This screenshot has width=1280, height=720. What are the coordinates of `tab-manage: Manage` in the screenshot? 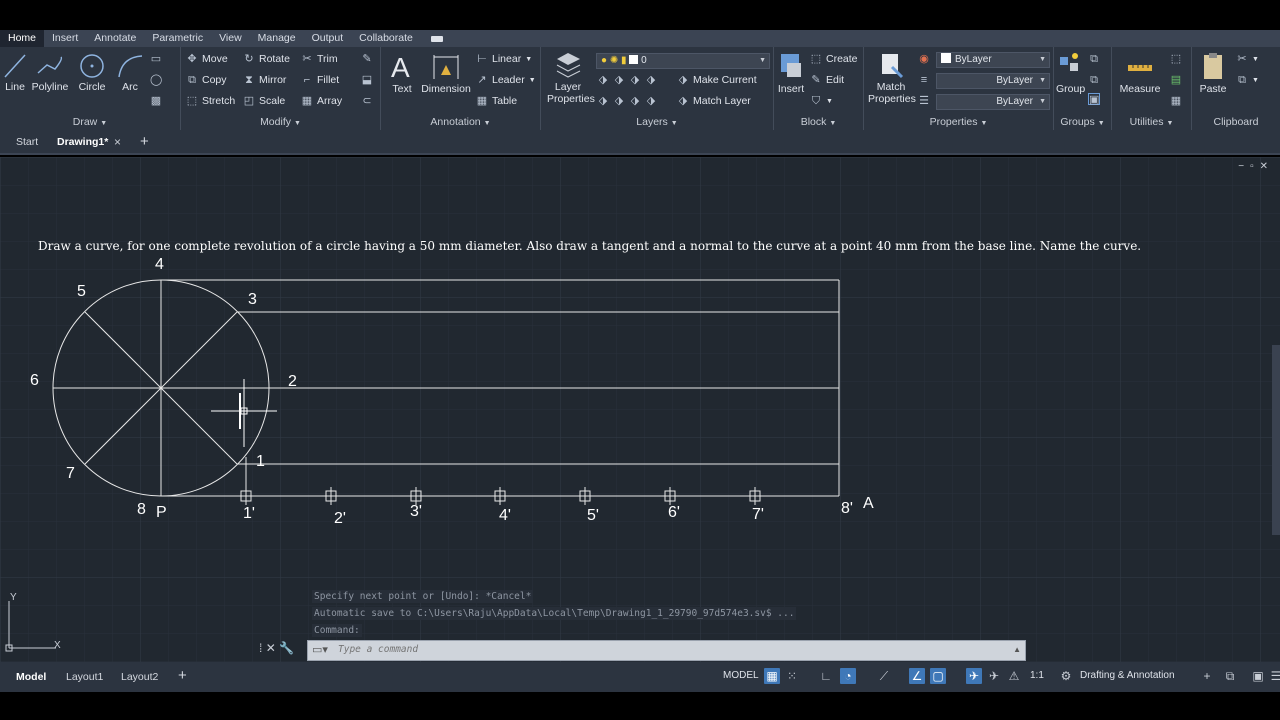 It's located at (277, 38).